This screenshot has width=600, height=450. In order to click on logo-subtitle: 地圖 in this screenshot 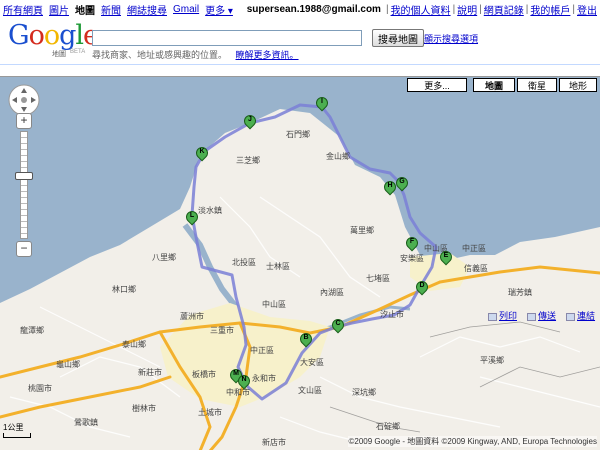, I will do `click(59, 54)`.